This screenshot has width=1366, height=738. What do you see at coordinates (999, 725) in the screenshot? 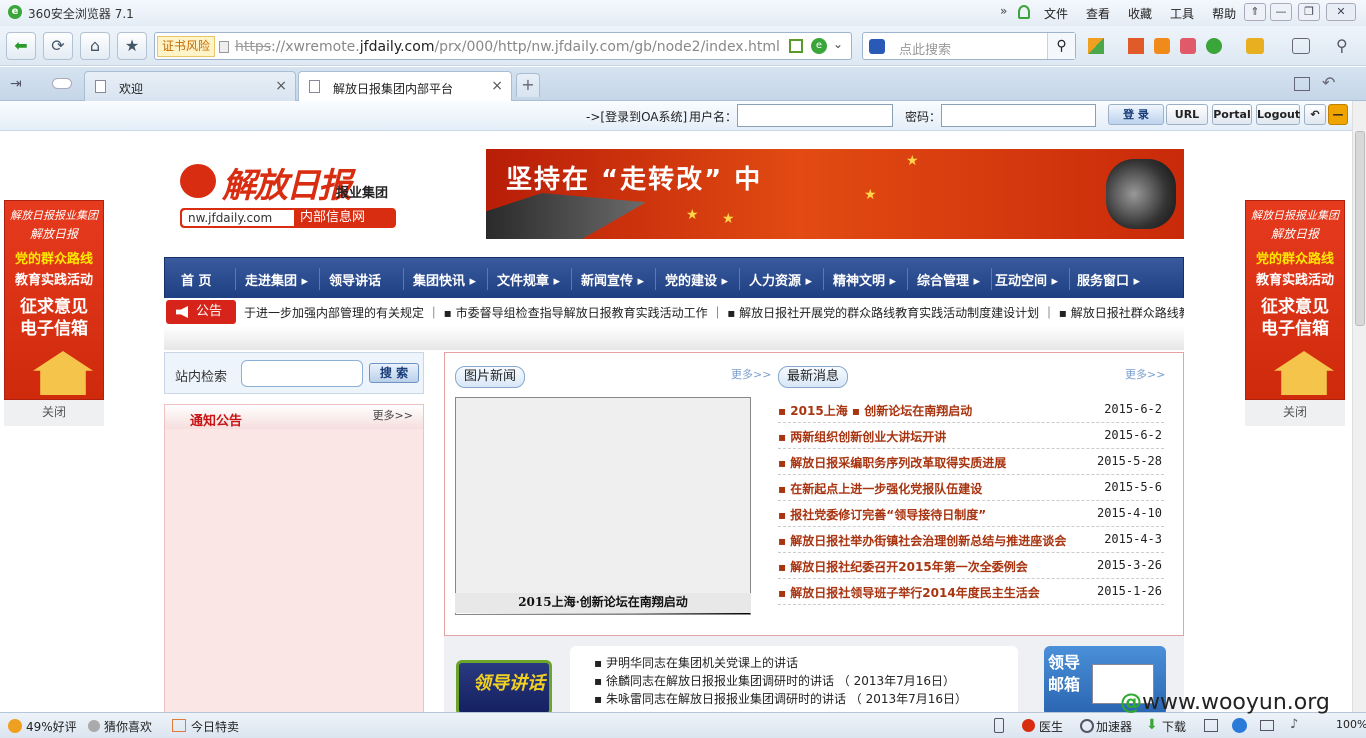
I see `phone-icon` at bounding box center [999, 725].